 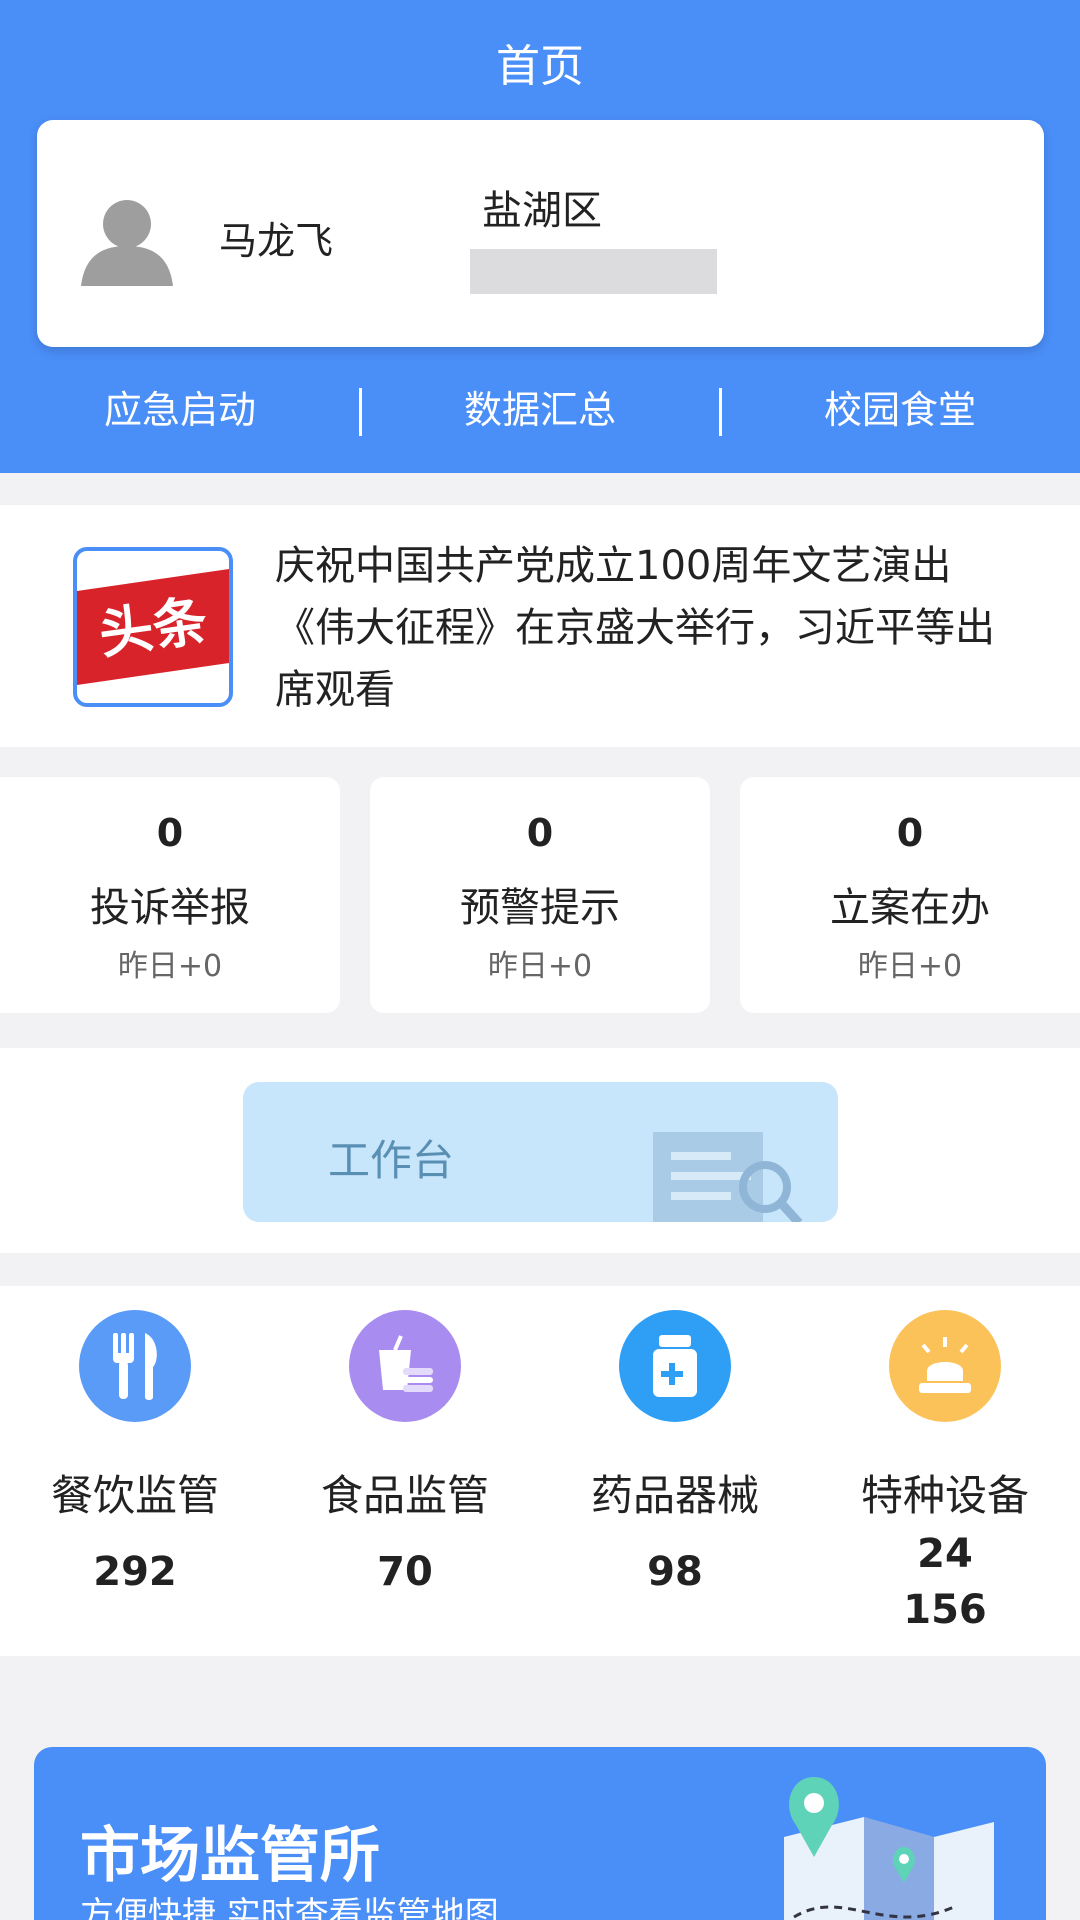 What do you see at coordinates (944, 1495) in the screenshot?
I see `category-name: 特种设备` at bounding box center [944, 1495].